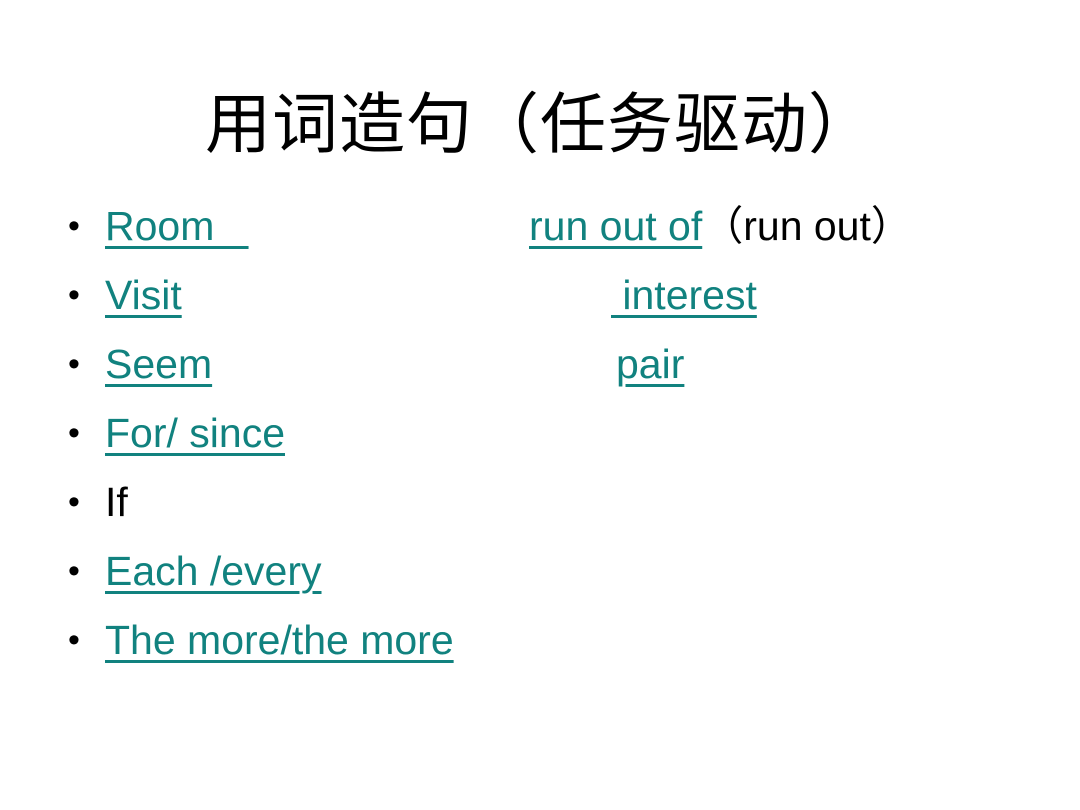 The width and height of the screenshot is (1080, 810). I want to click on vocabulary-term: If, so click(116, 502).